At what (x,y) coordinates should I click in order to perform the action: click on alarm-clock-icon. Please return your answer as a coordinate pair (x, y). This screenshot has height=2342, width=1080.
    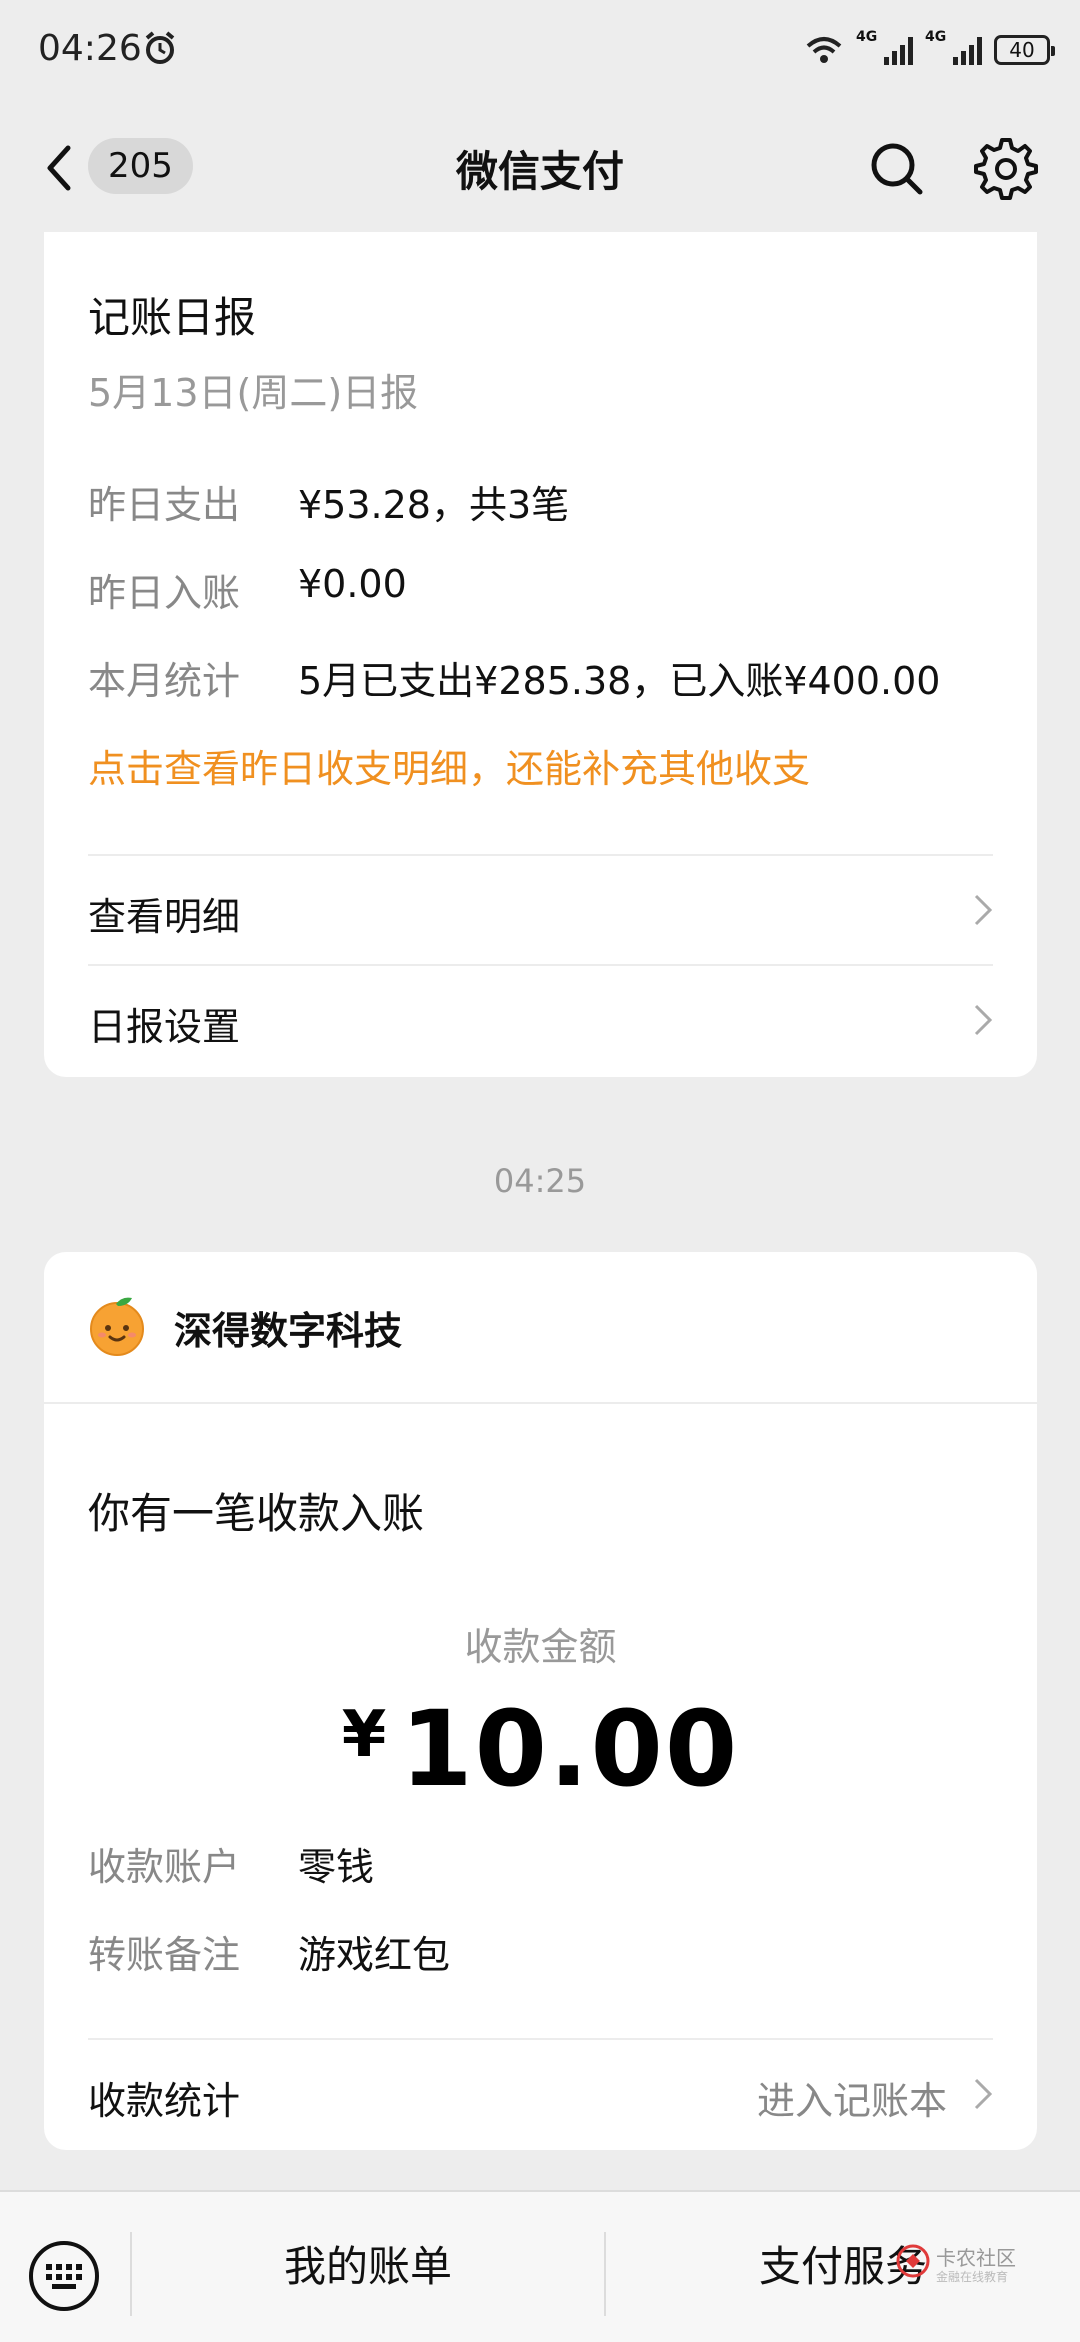
    Looking at the image, I should click on (160, 47).